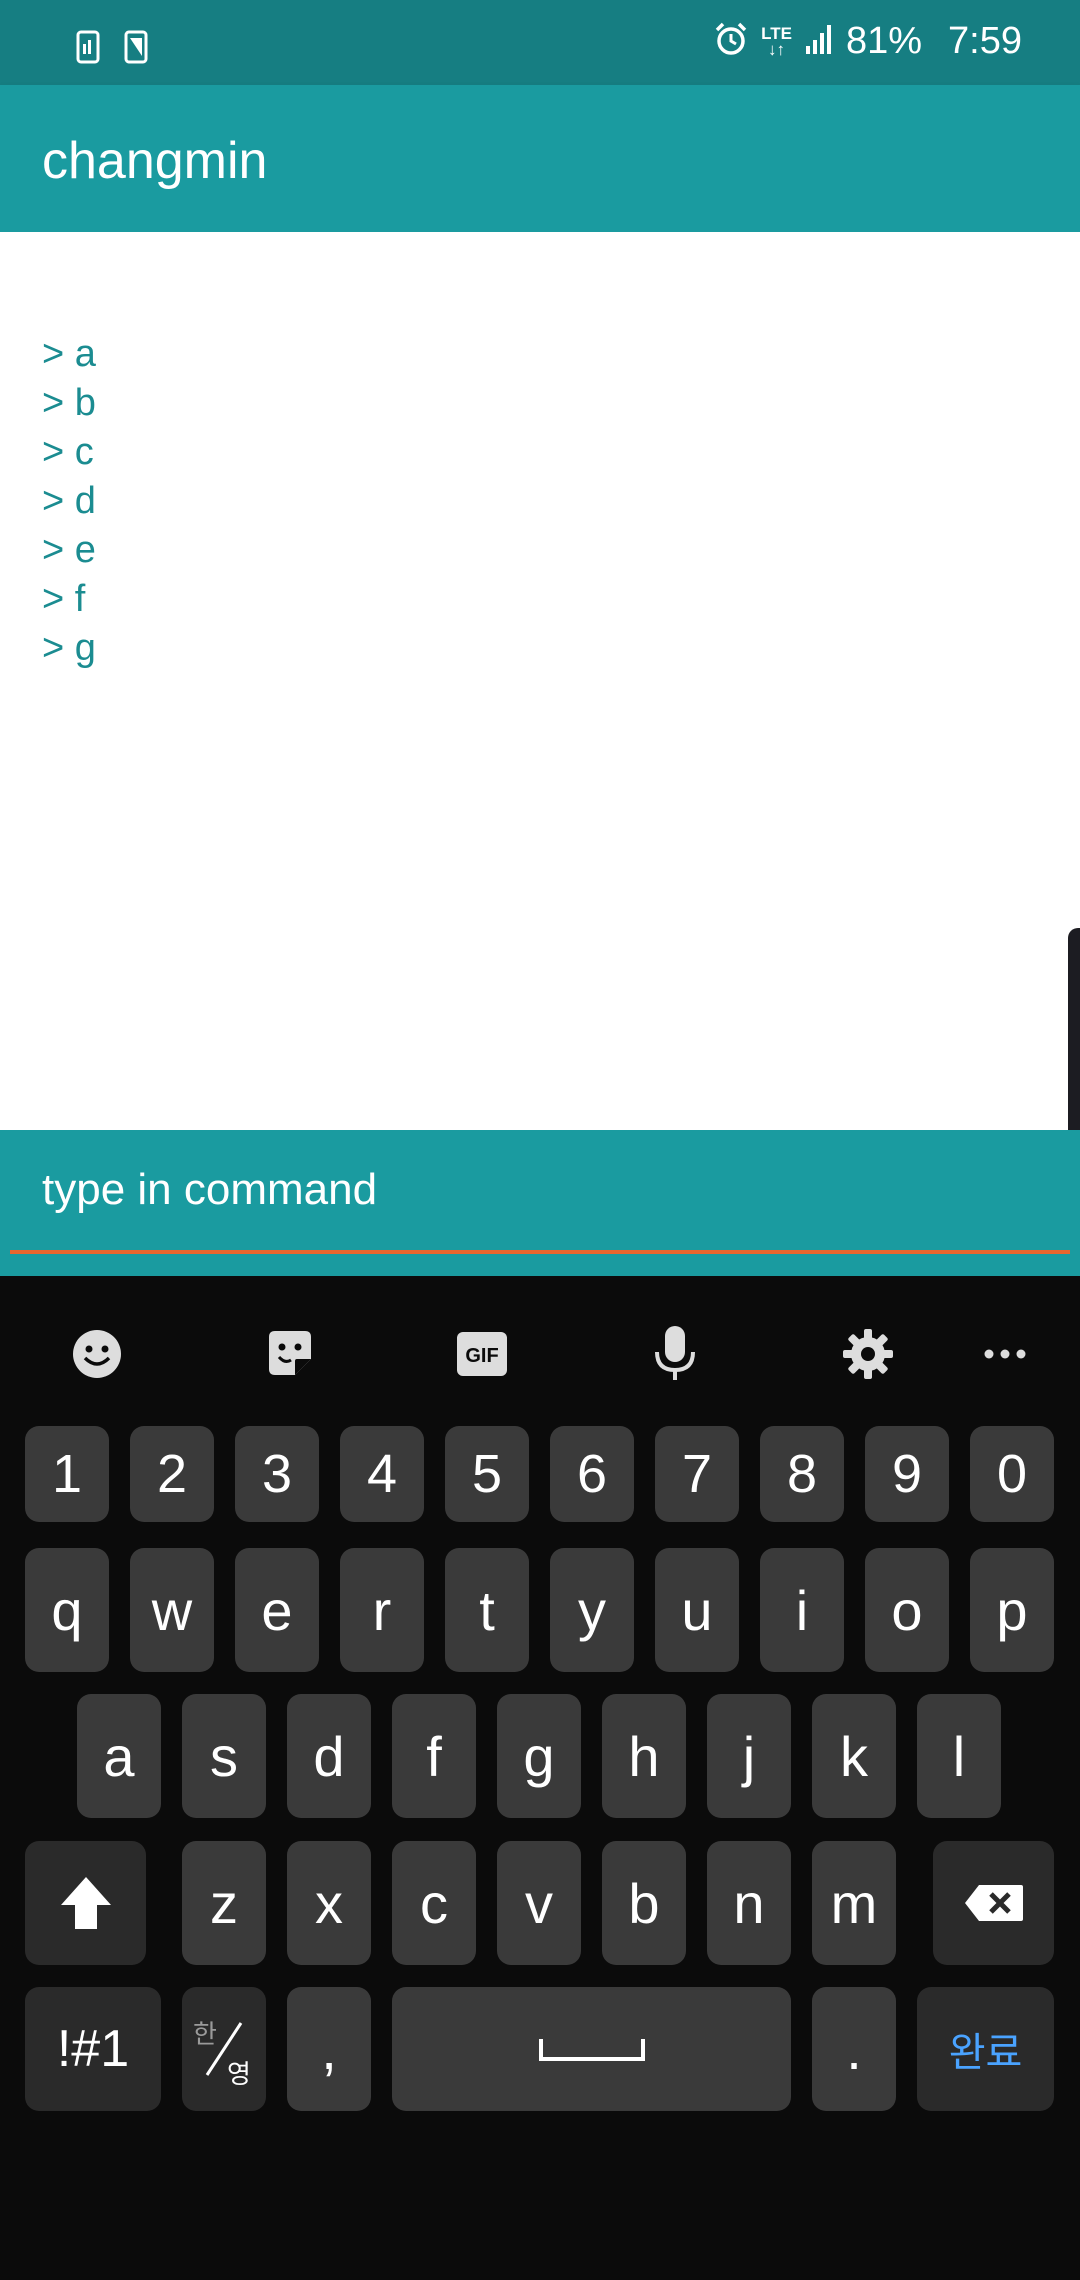 The height and width of the screenshot is (2280, 1080). I want to click on log-line: > d, so click(69, 501).